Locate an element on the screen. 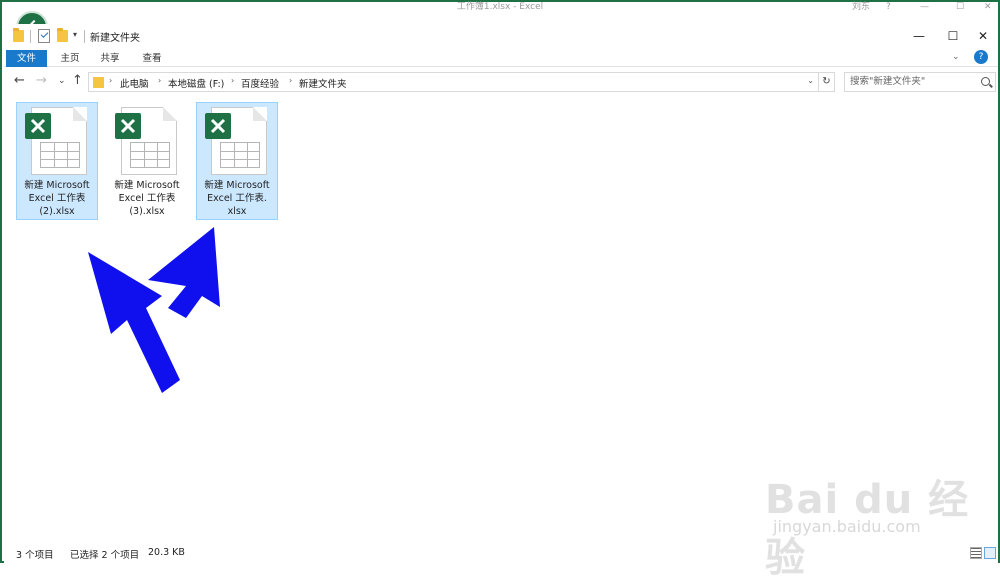 The width and height of the screenshot is (1000, 583). watermark-logo: Bai du 经验 jingyan.baidu.com is located at coordinates (875, 518).